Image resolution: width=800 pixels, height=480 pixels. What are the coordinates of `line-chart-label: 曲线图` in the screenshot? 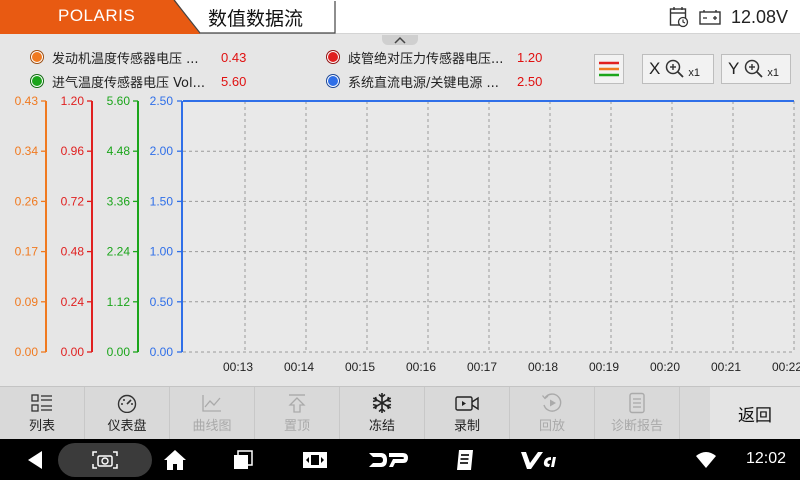 It's located at (212, 426).